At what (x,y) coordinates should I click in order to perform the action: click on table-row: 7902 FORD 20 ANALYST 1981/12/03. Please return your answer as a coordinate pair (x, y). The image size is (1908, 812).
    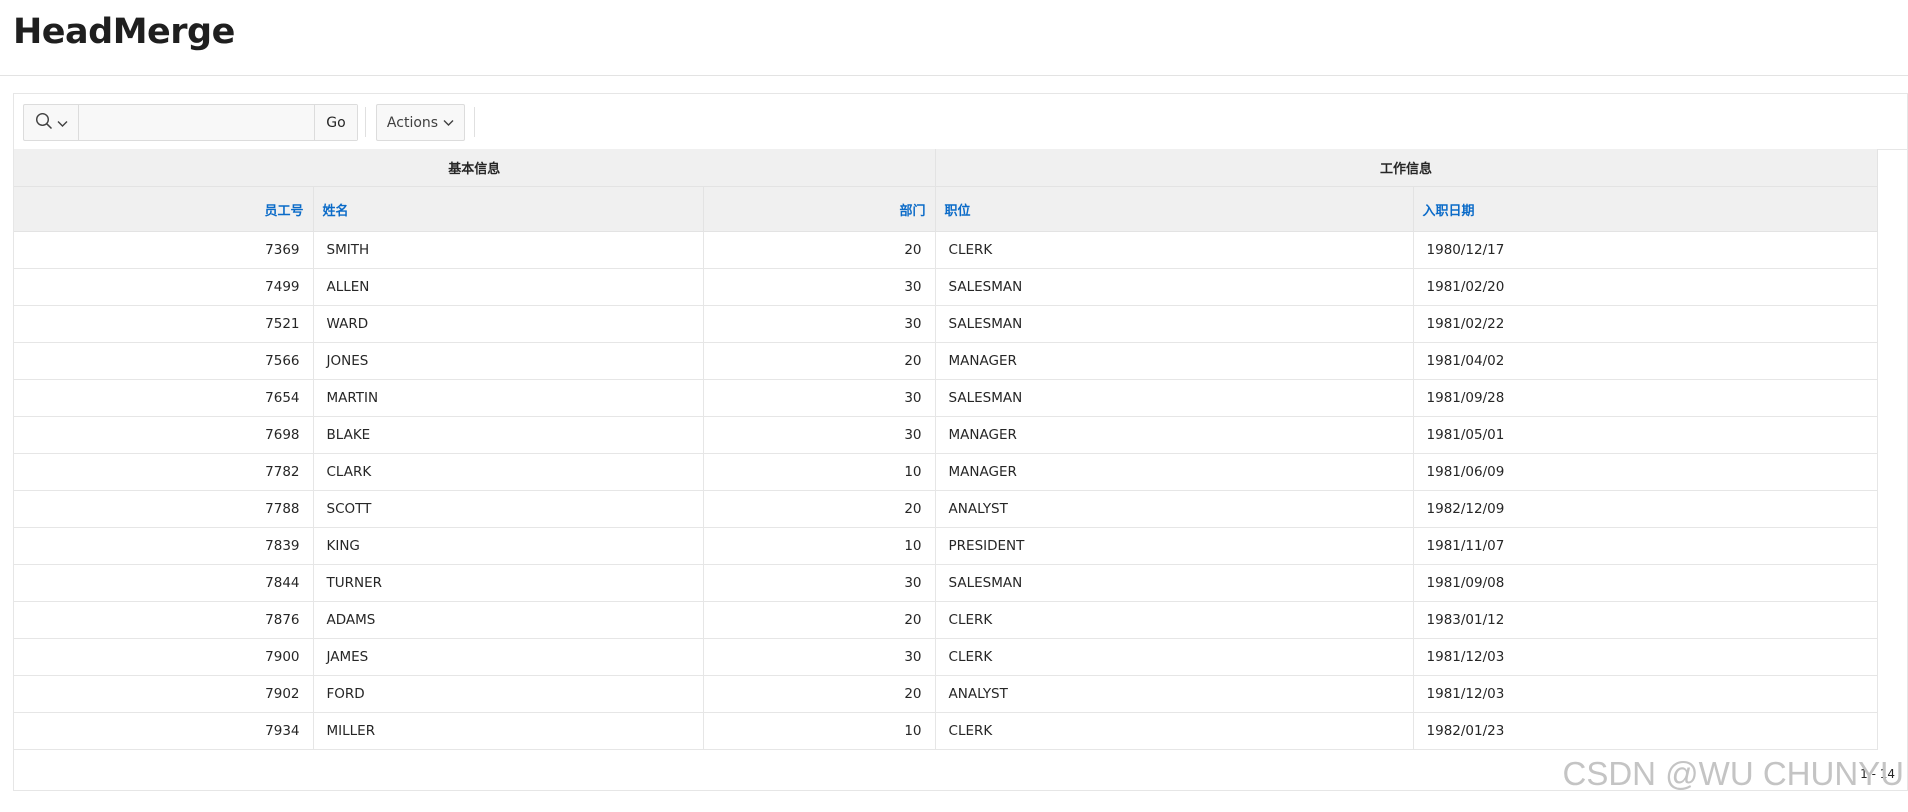
    Looking at the image, I should click on (946, 694).